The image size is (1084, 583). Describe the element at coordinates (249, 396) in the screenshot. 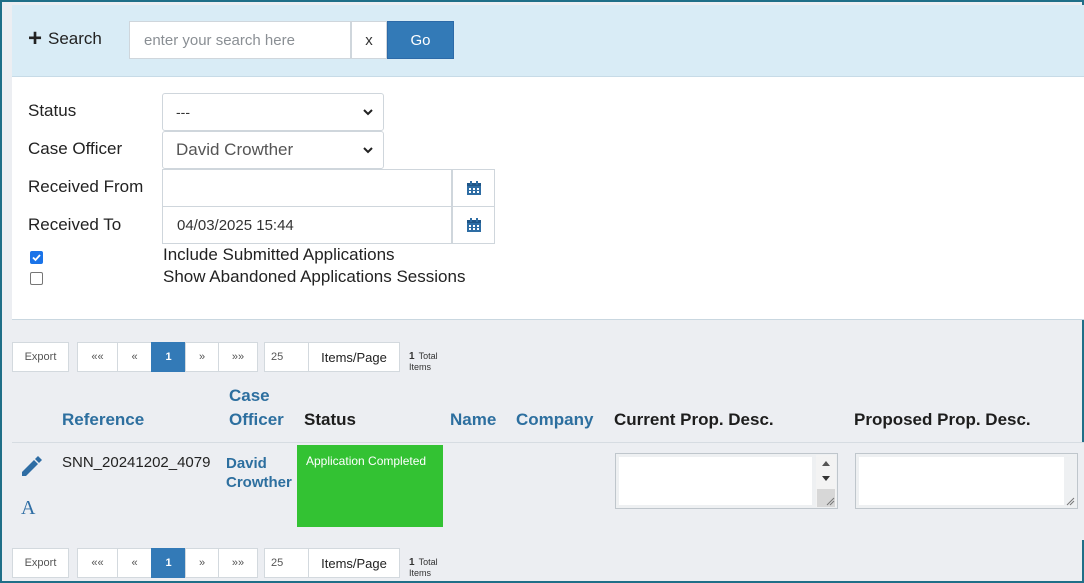

I see `col-header-case-officer-line1: Case` at that location.